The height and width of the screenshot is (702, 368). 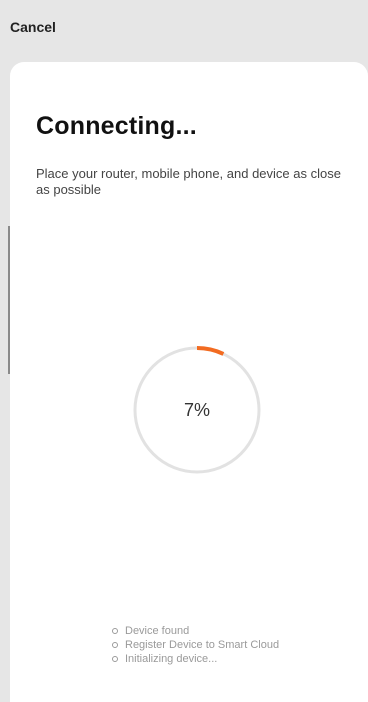 I want to click on cancel-button: Cancel, so click(x=33, y=27).